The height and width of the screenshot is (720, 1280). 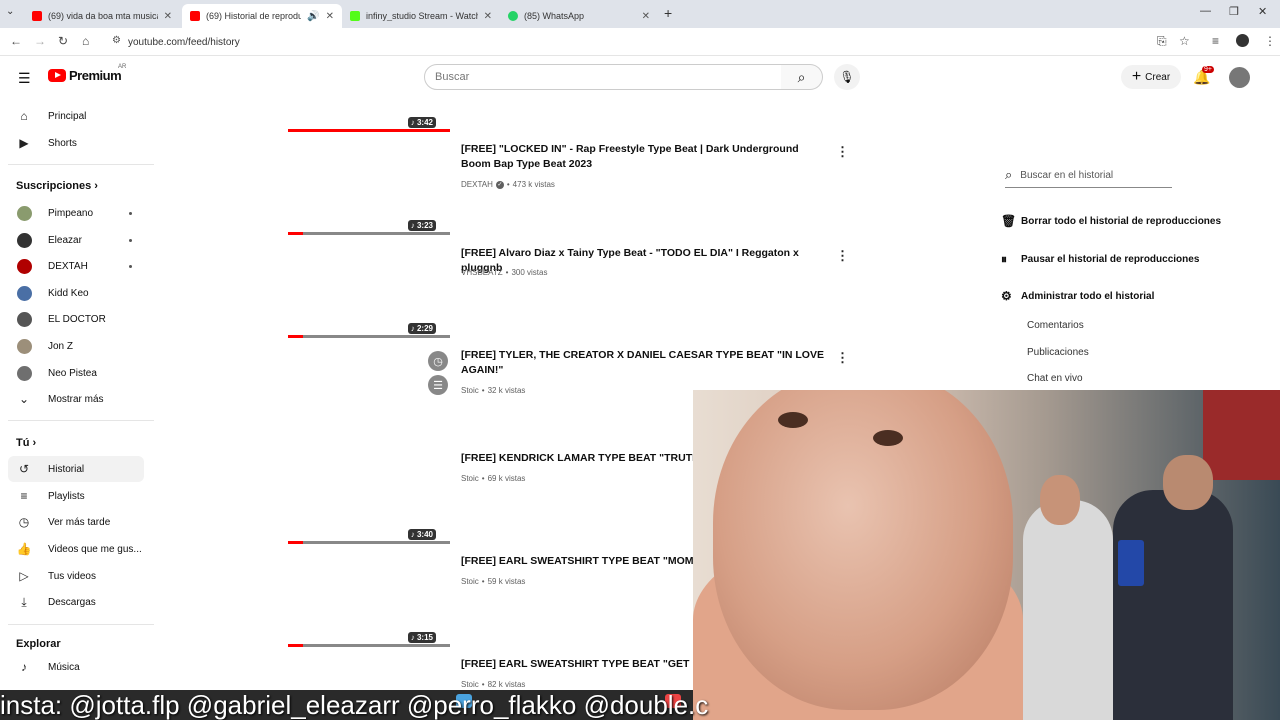 What do you see at coordinates (24, 78) in the screenshot?
I see `menu-icon: ☰` at bounding box center [24, 78].